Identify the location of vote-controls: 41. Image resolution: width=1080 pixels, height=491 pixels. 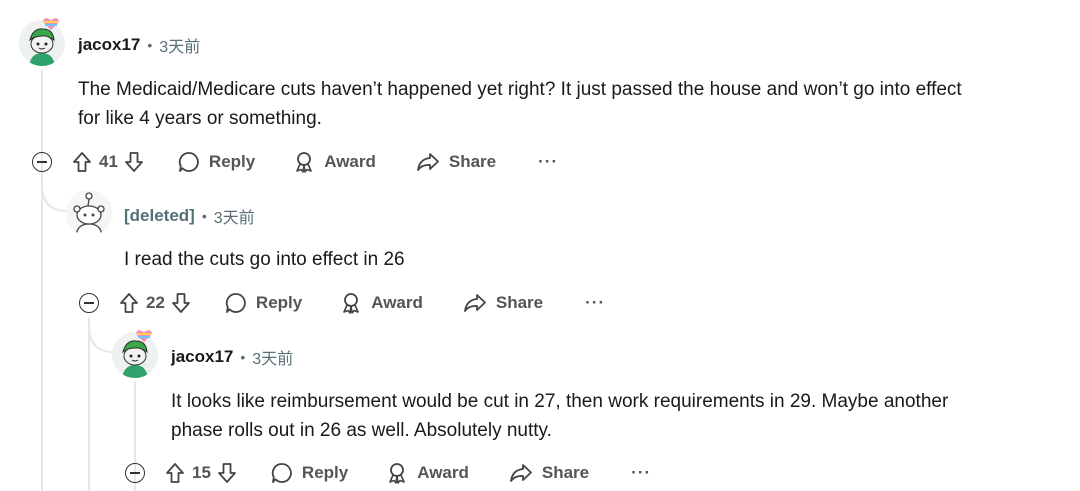
(108, 162).